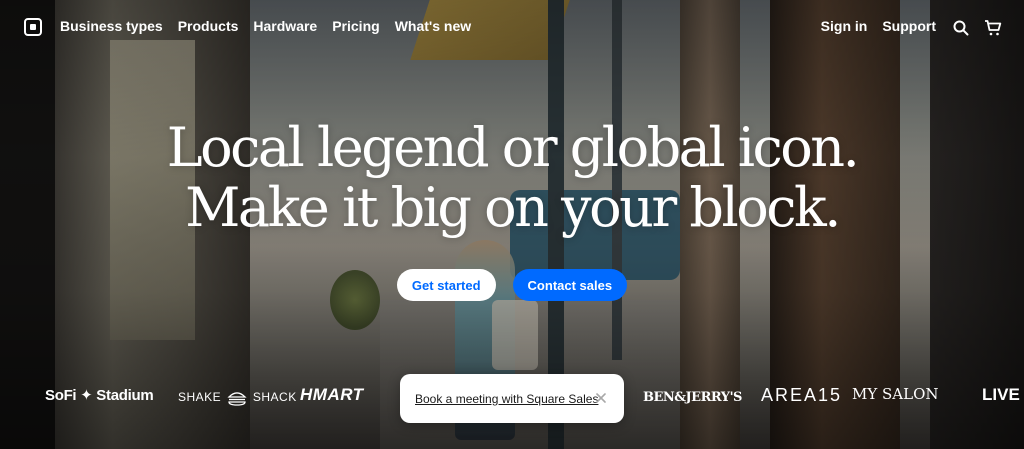  What do you see at coordinates (332, 394) in the screenshot?
I see `brand-logo-hmart: HMART` at bounding box center [332, 394].